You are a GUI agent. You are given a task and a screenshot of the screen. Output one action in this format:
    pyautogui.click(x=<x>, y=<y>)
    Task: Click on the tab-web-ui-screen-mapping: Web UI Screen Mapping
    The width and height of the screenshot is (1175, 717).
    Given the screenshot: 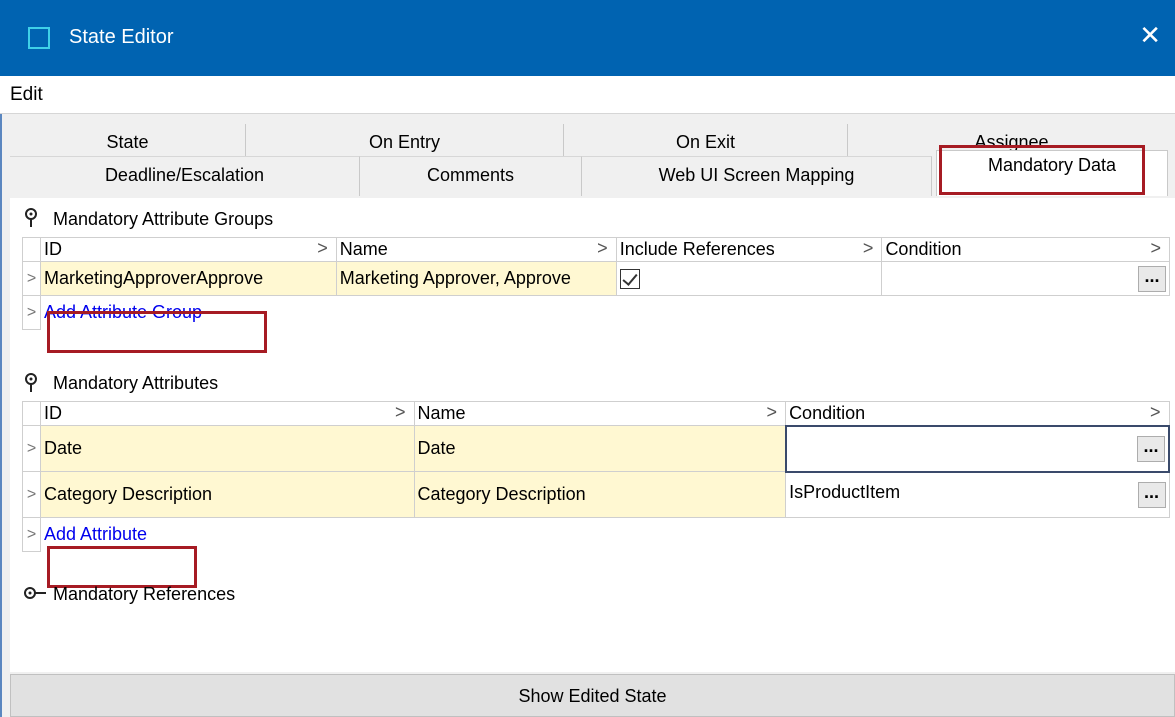 What is the action you would take?
    pyautogui.click(x=757, y=176)
    